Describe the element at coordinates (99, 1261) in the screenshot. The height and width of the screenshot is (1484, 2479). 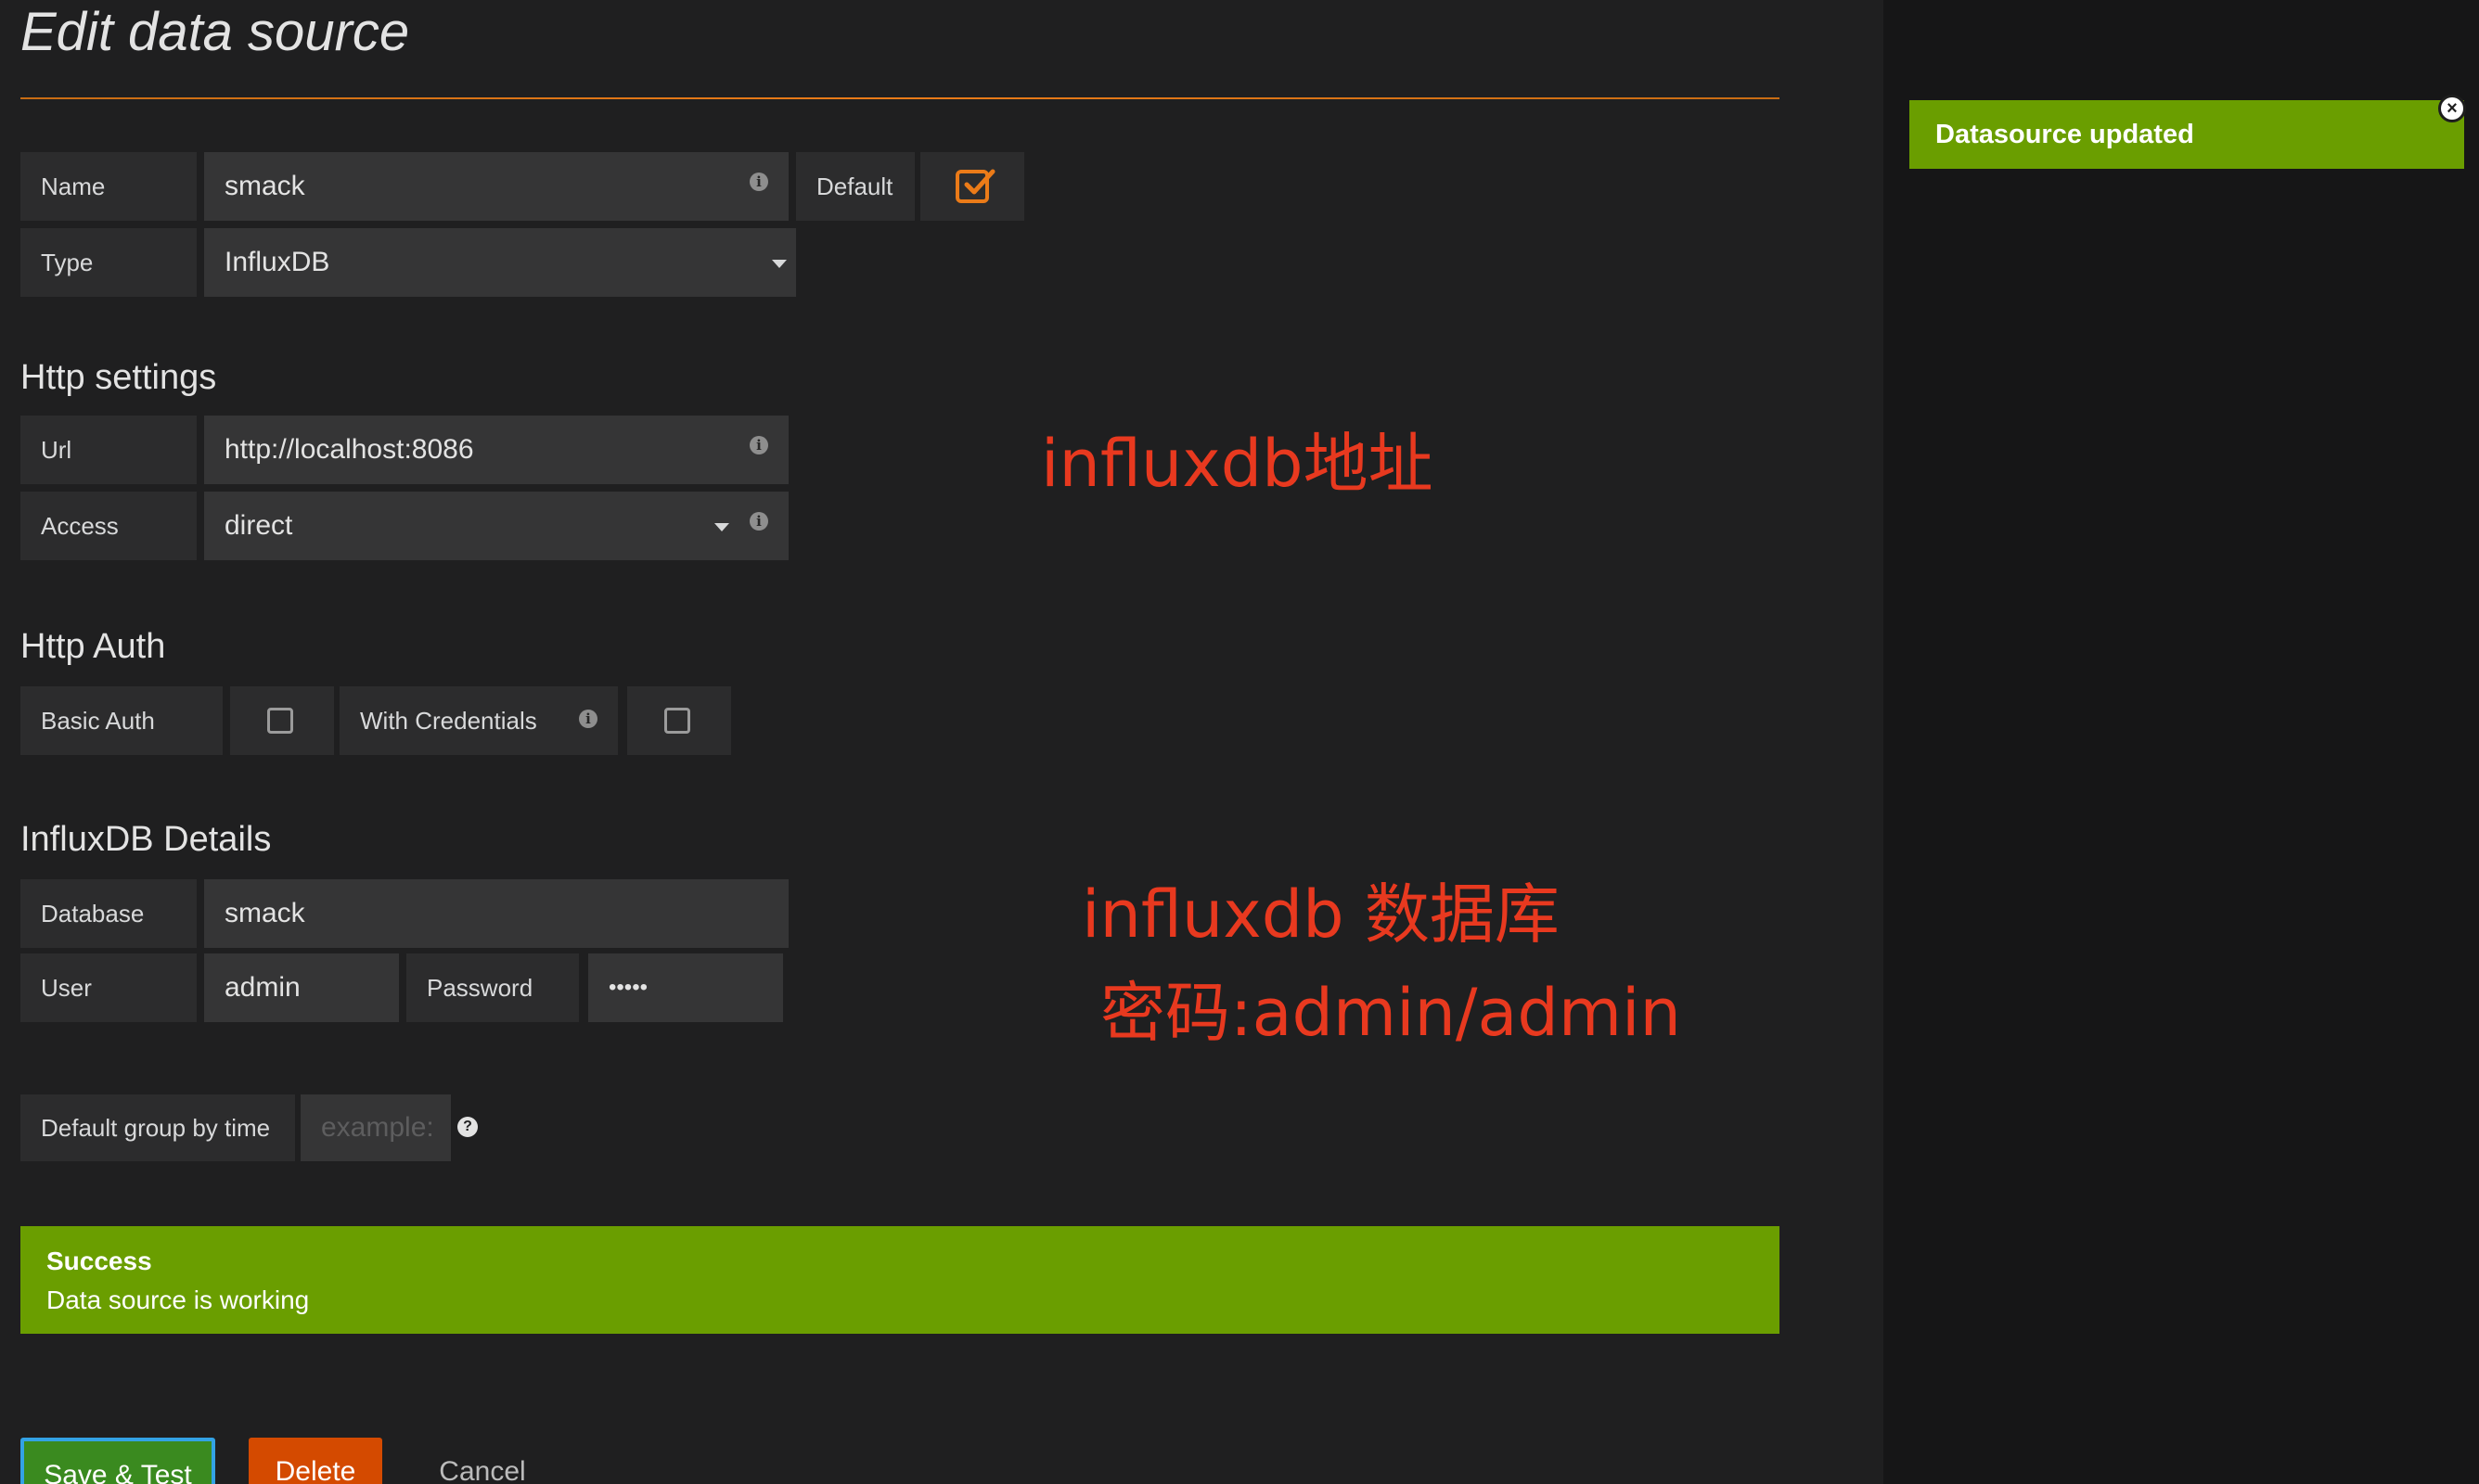
I see `success-alert-title: Success` at that location.